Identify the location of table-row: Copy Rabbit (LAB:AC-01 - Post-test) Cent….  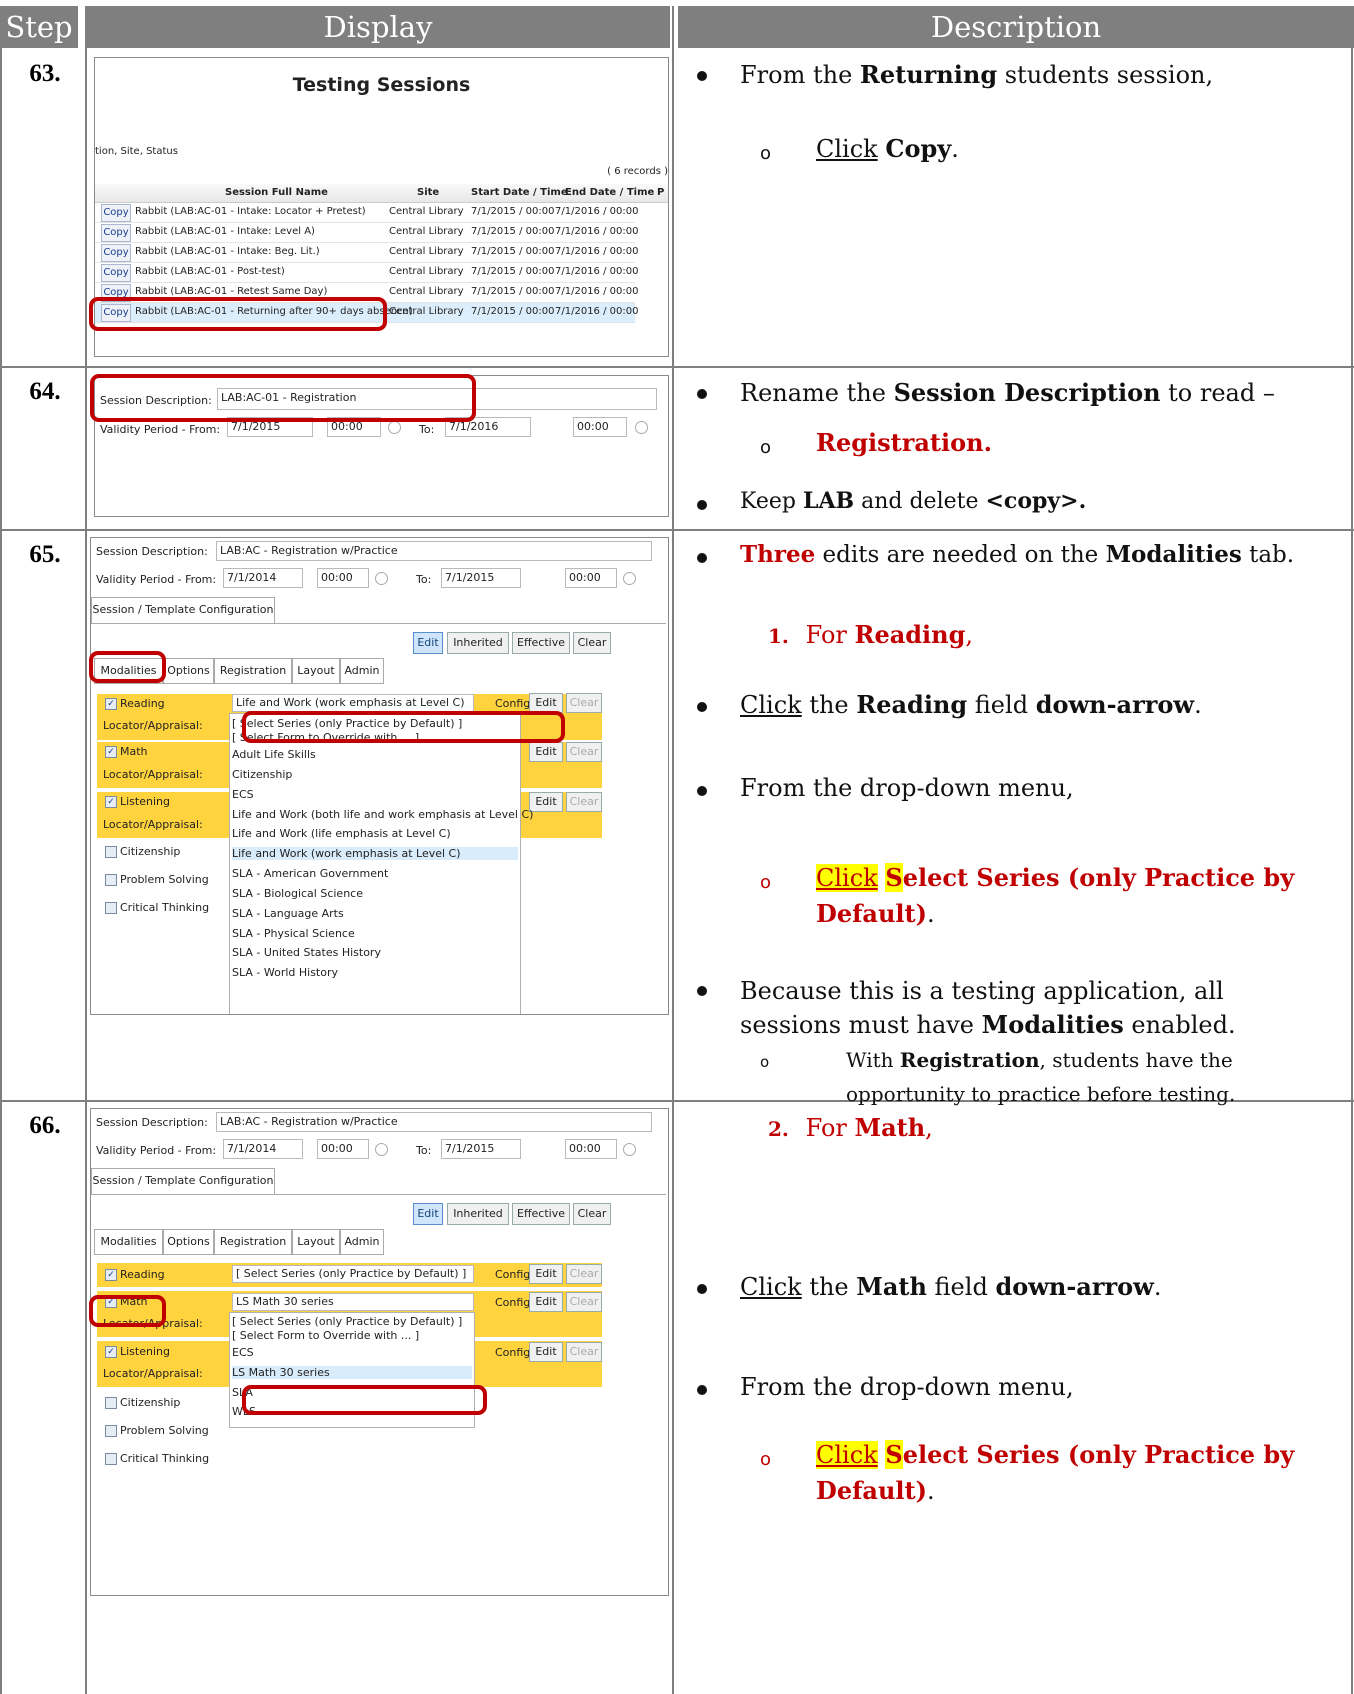
(366, 273).